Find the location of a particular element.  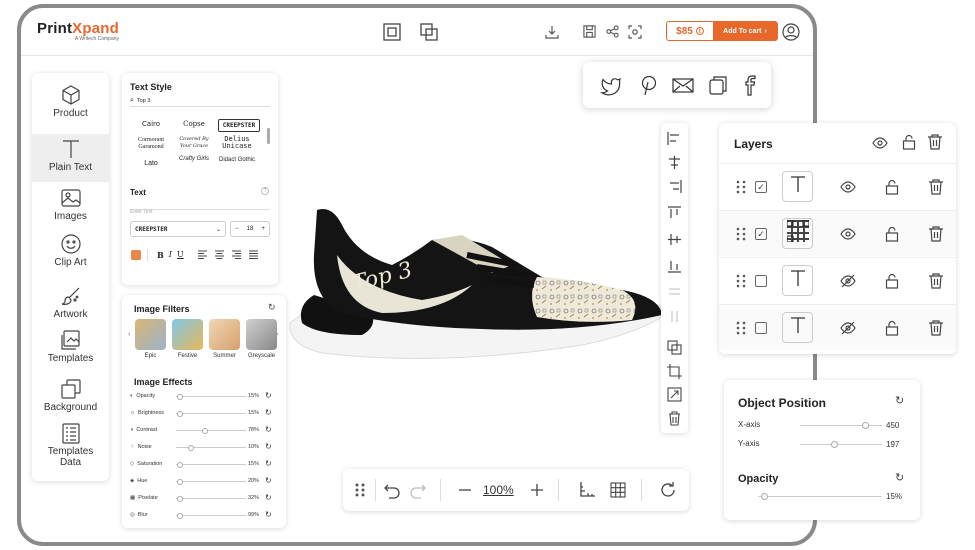

email-icon is located at coordinates (683, 85).